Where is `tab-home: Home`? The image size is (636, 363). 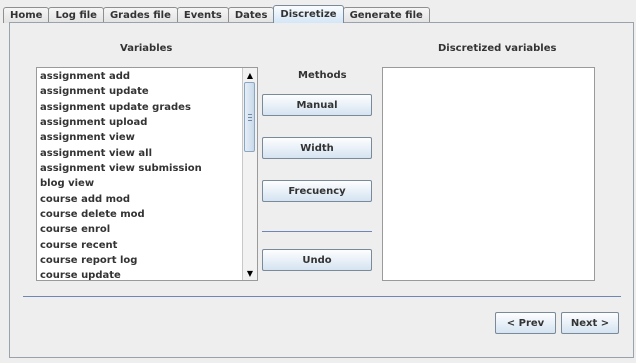 tab-home: Home is located at coordinates (26, 15).